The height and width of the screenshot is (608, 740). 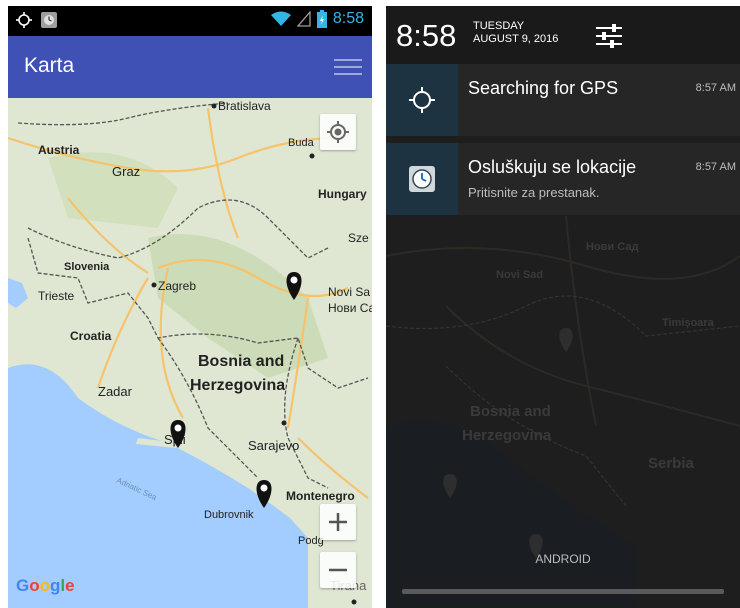 I want to click on plus-icon, so click(x=338, y=522).